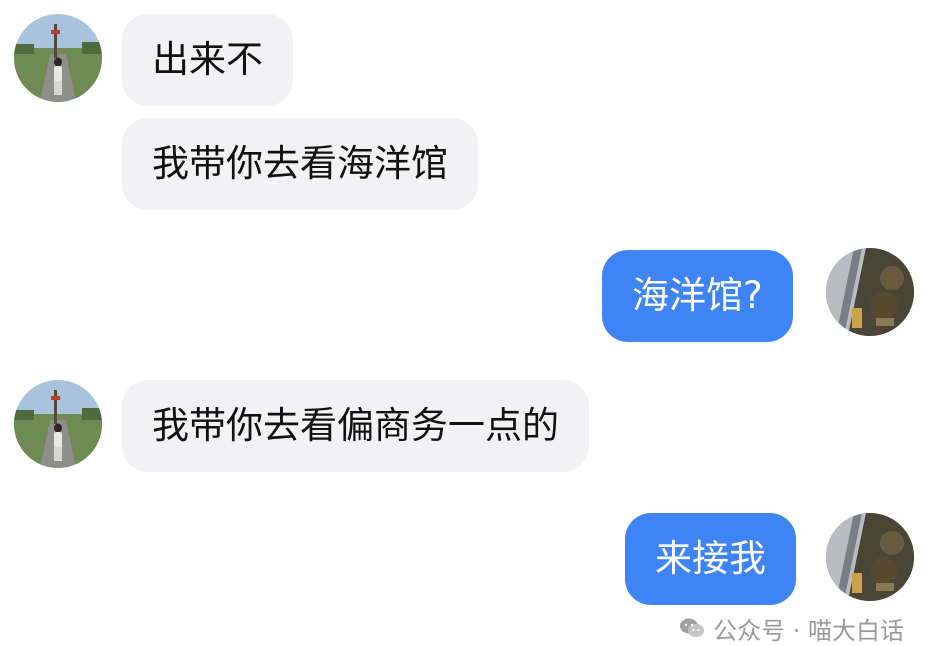  What do you see at coordinates (300, 164) in the screenshot?
I see `message-bubble-incoming: 我带你去看海洋馆` at bounding box center [300, 164].